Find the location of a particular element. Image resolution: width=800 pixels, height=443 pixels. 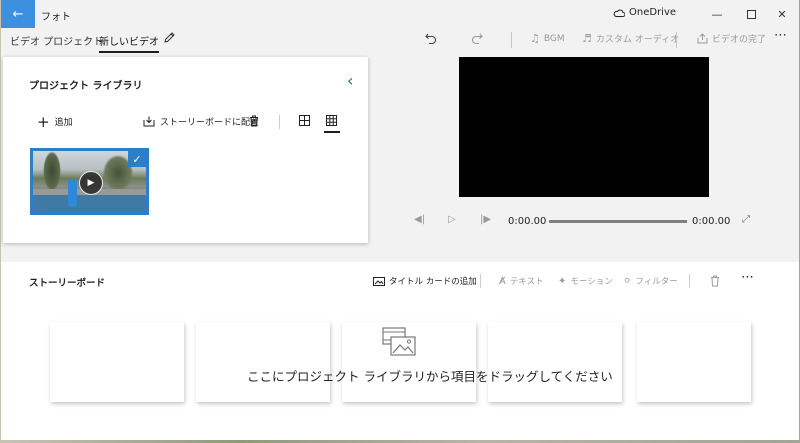

finish-video-button: ビデオの完了 is located at coordinates (731, 38).